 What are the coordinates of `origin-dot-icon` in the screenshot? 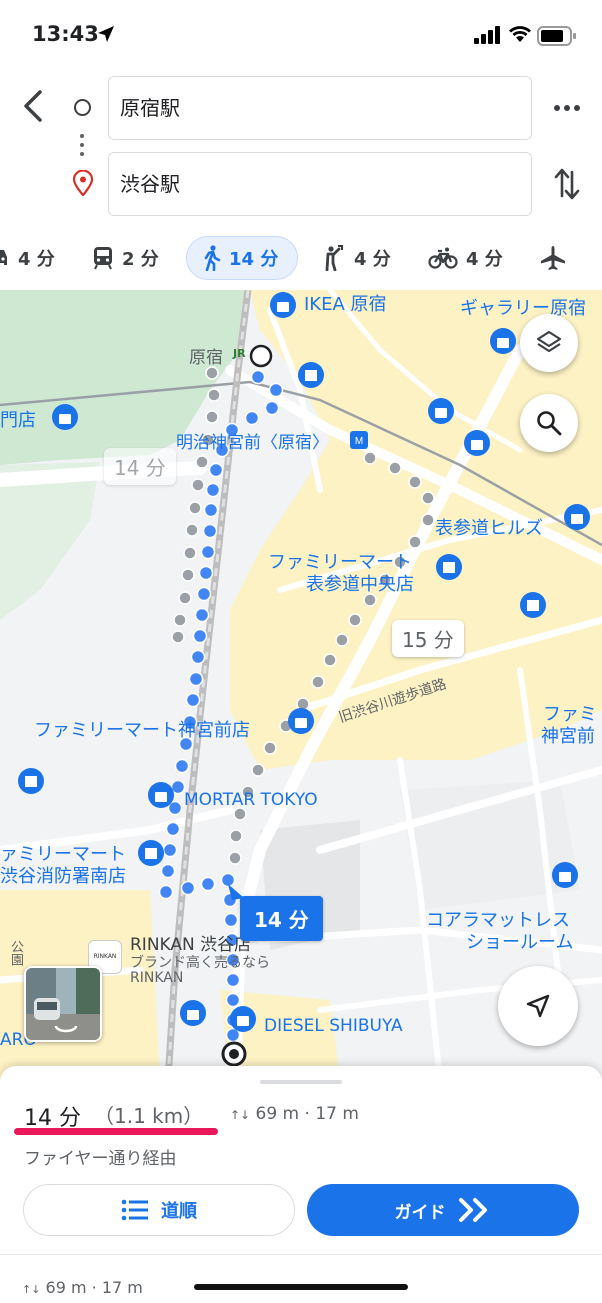 It's located at (82, 107).